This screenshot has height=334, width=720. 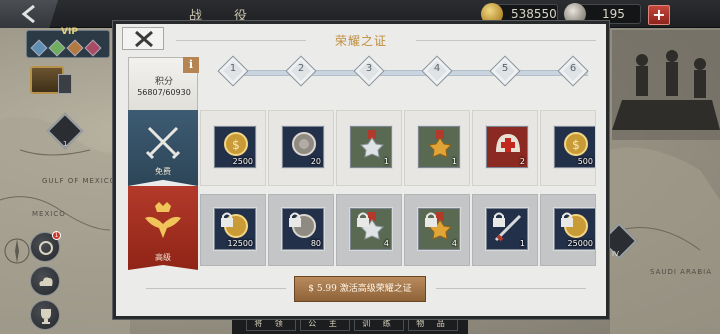 I want to click on vip-label: VIP, so click(x=69, y=32).